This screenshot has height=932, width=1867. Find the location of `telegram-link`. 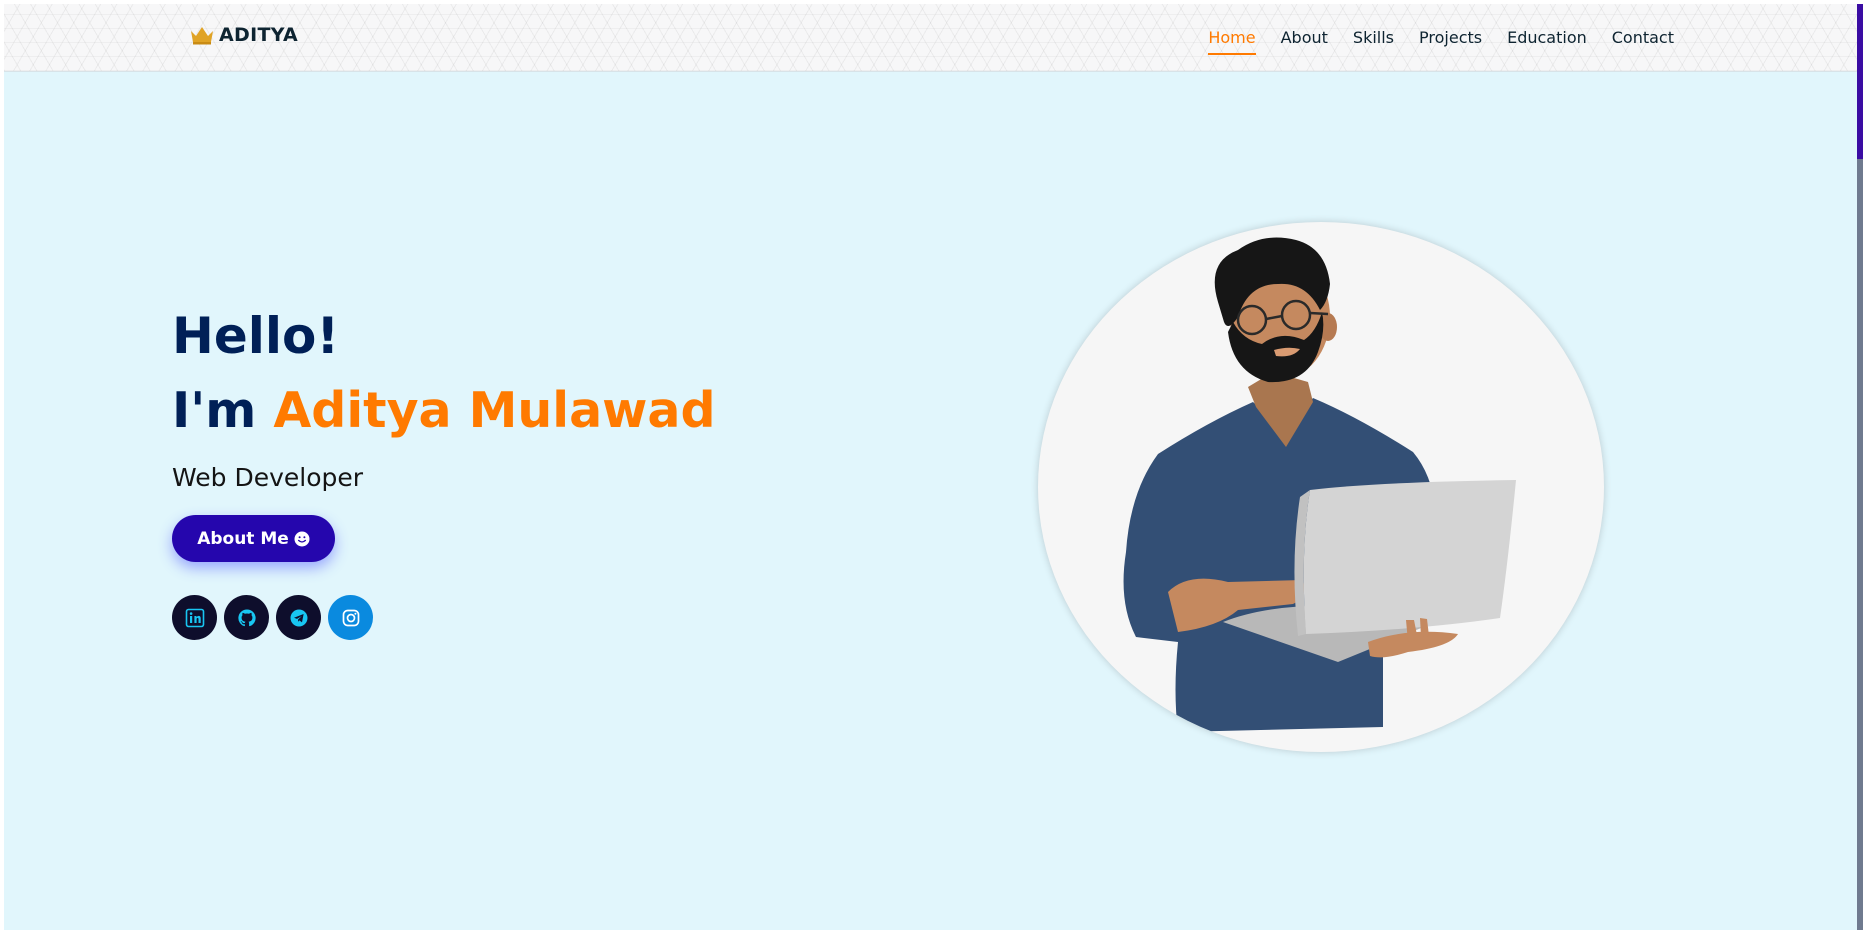

telegram-link is located at coordinates (298, 617).